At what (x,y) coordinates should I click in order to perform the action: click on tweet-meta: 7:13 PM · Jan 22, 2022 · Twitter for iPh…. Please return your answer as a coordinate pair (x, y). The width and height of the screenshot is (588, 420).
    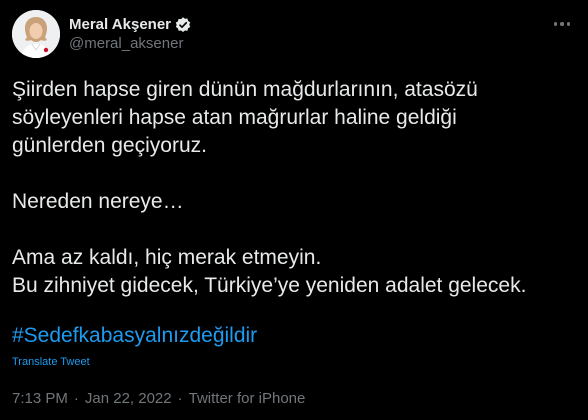
    Looking at the image, I should click on (158, 399).